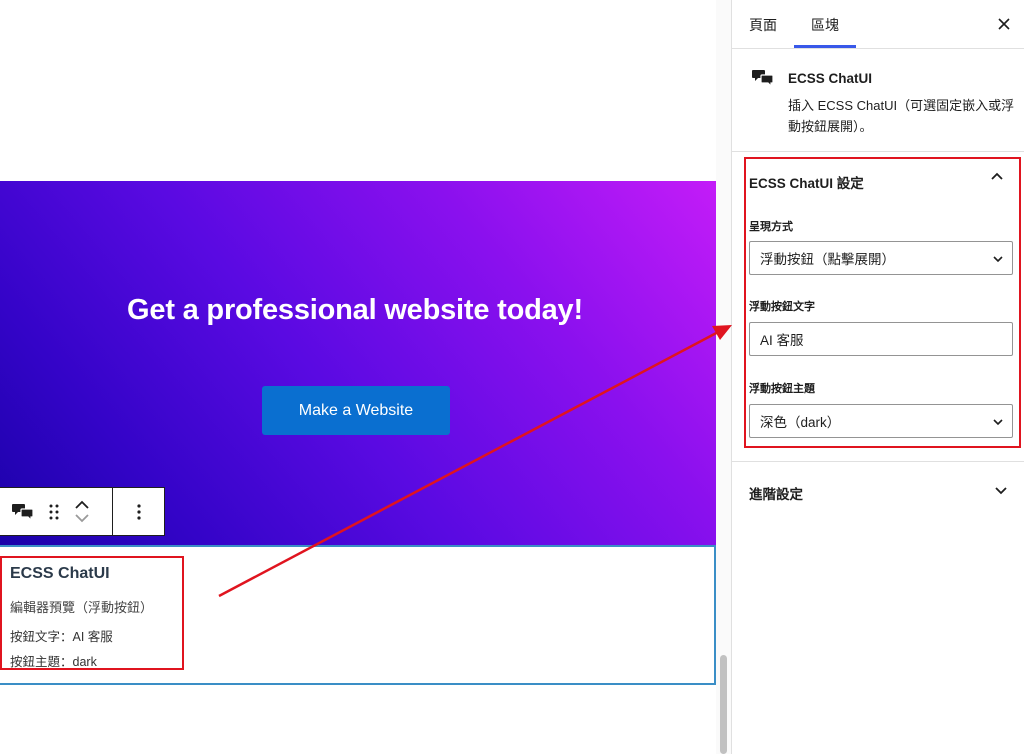 The image size is (1024, 754). Describe the element at coordinates (825, 24) in the screenshot. I see `tab-block: 區塊` at that location.